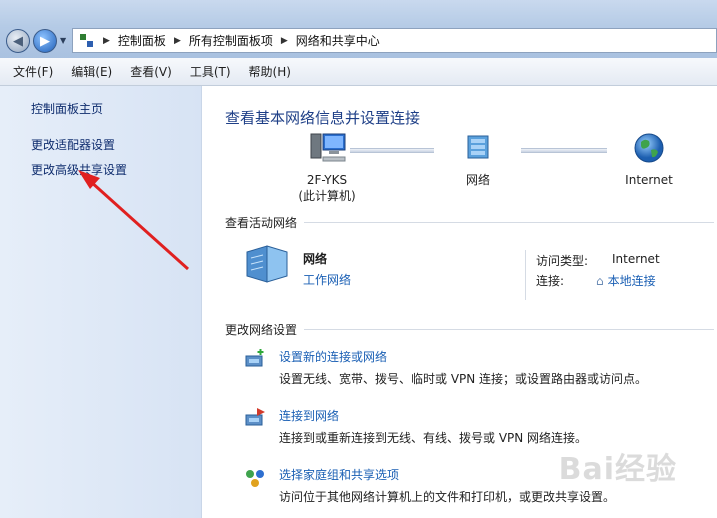  I want to click on network-building-icon, so click(267, 264).